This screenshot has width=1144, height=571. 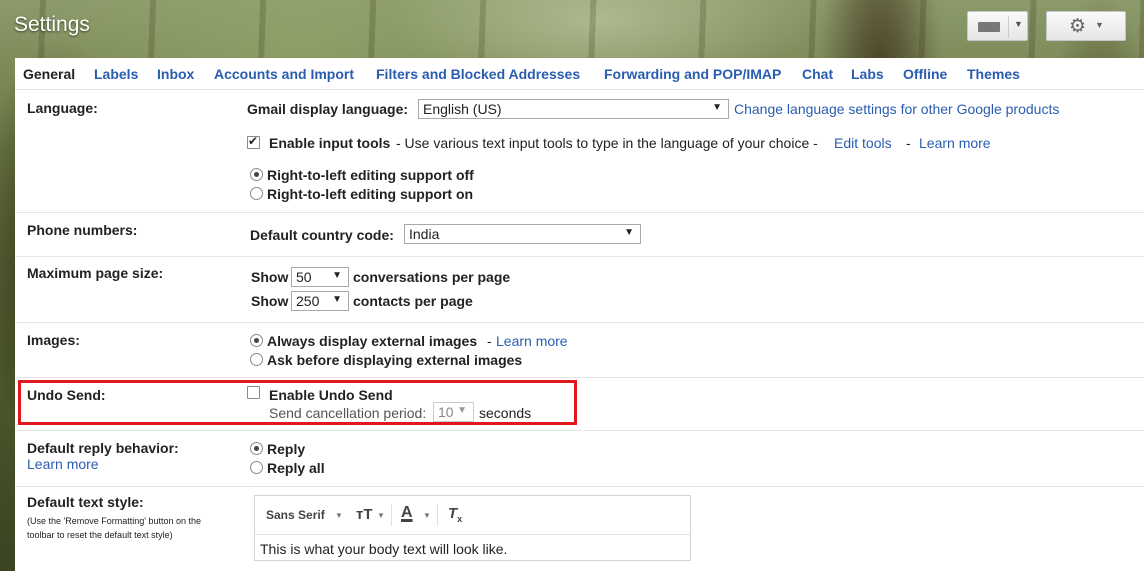 I want to click on edit-tools-link: Edit tools, so click(x=863, y=143).